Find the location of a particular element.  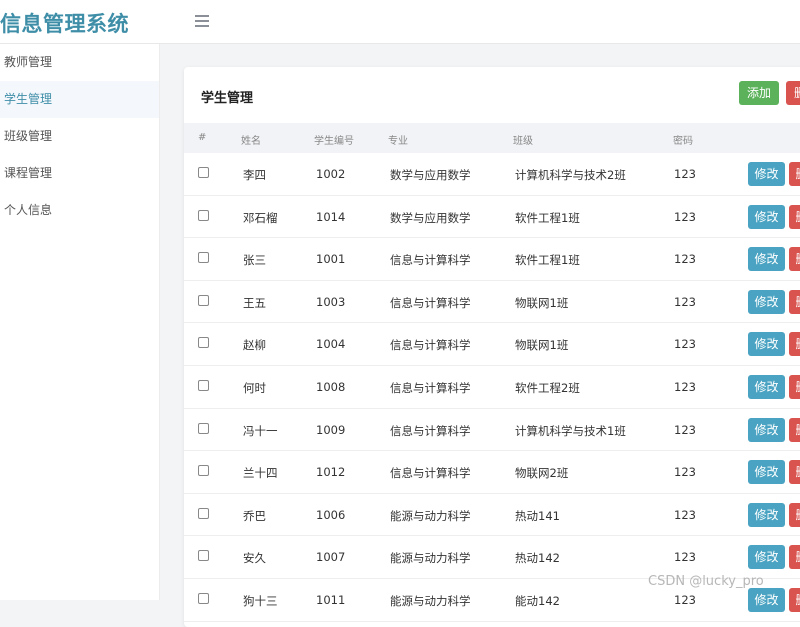

table-row: 李四 1002 数学与应用数学 计算机科学与技术2班 123 修改删除 is located at coordinates (492, 174).